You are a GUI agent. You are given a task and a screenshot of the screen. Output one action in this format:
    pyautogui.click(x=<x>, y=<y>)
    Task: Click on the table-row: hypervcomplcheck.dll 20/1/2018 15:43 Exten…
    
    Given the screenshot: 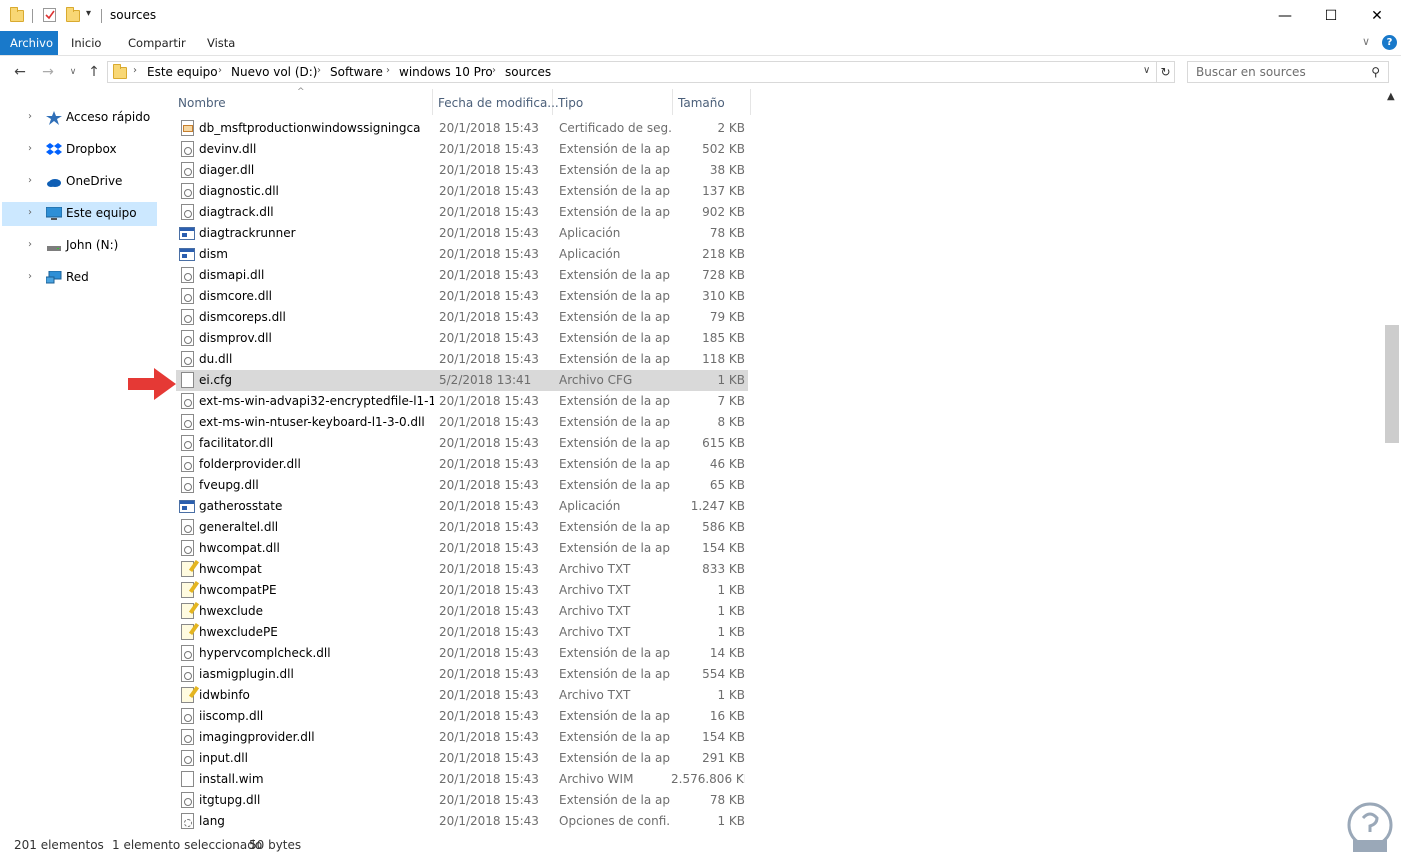 What is the action you would take?
    pyautogui.click(x=462, y=653)
    